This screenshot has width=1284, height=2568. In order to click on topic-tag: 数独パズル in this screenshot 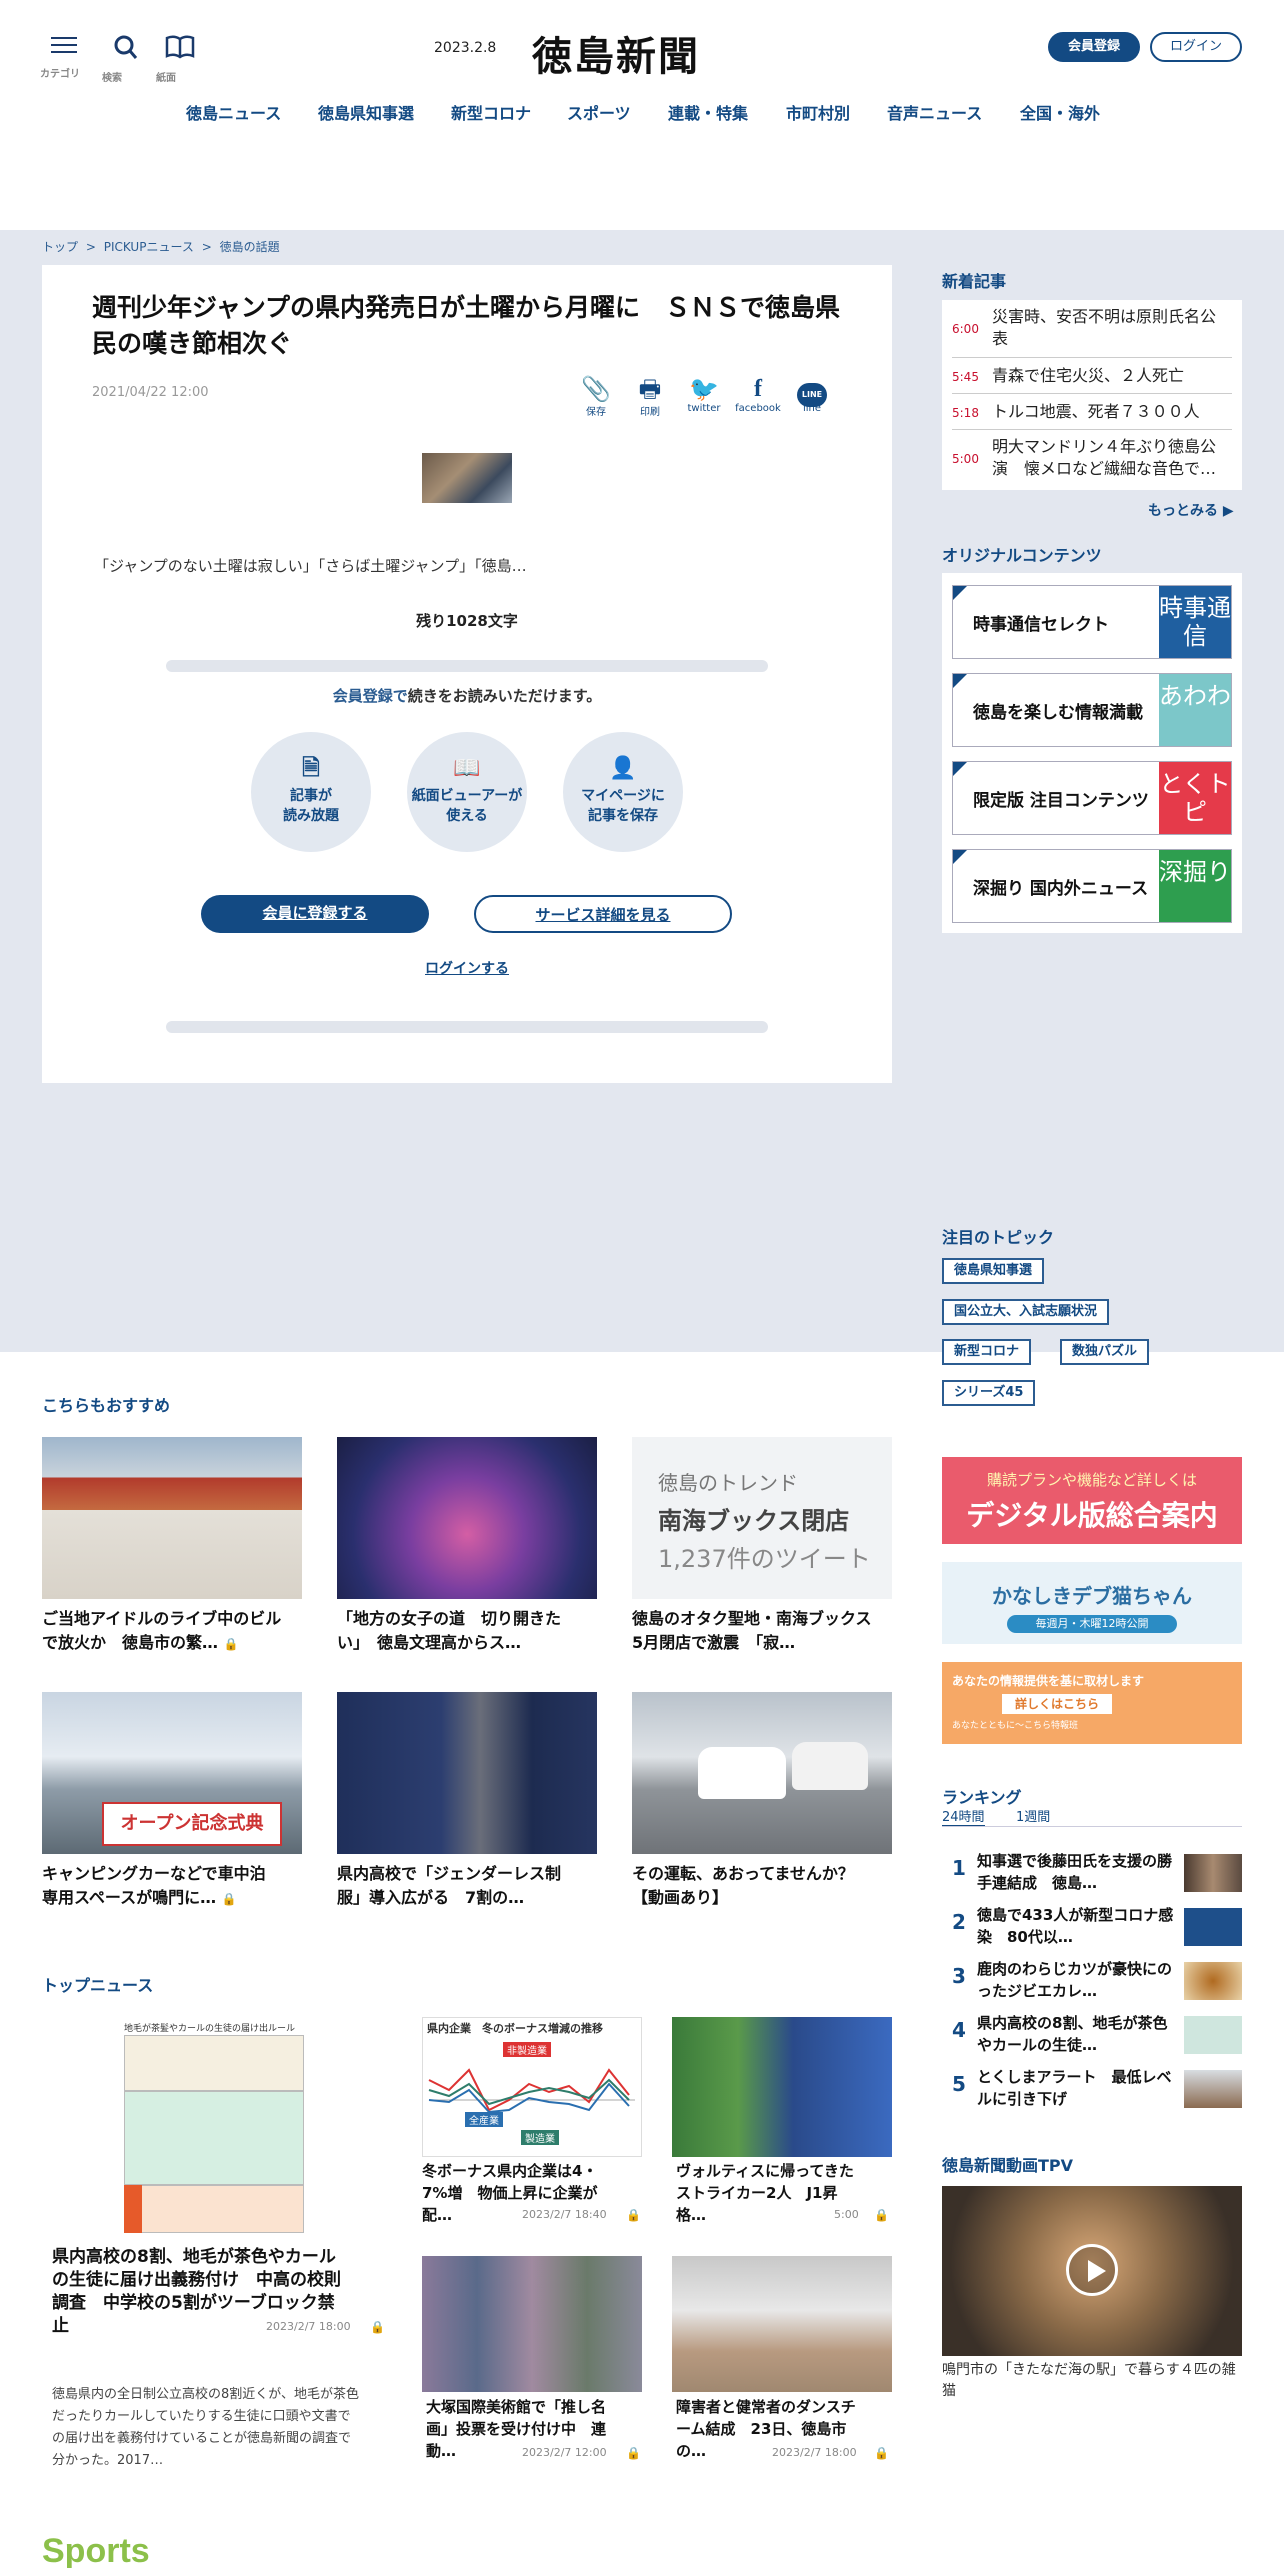, I will do `click(1105, 1352)`.